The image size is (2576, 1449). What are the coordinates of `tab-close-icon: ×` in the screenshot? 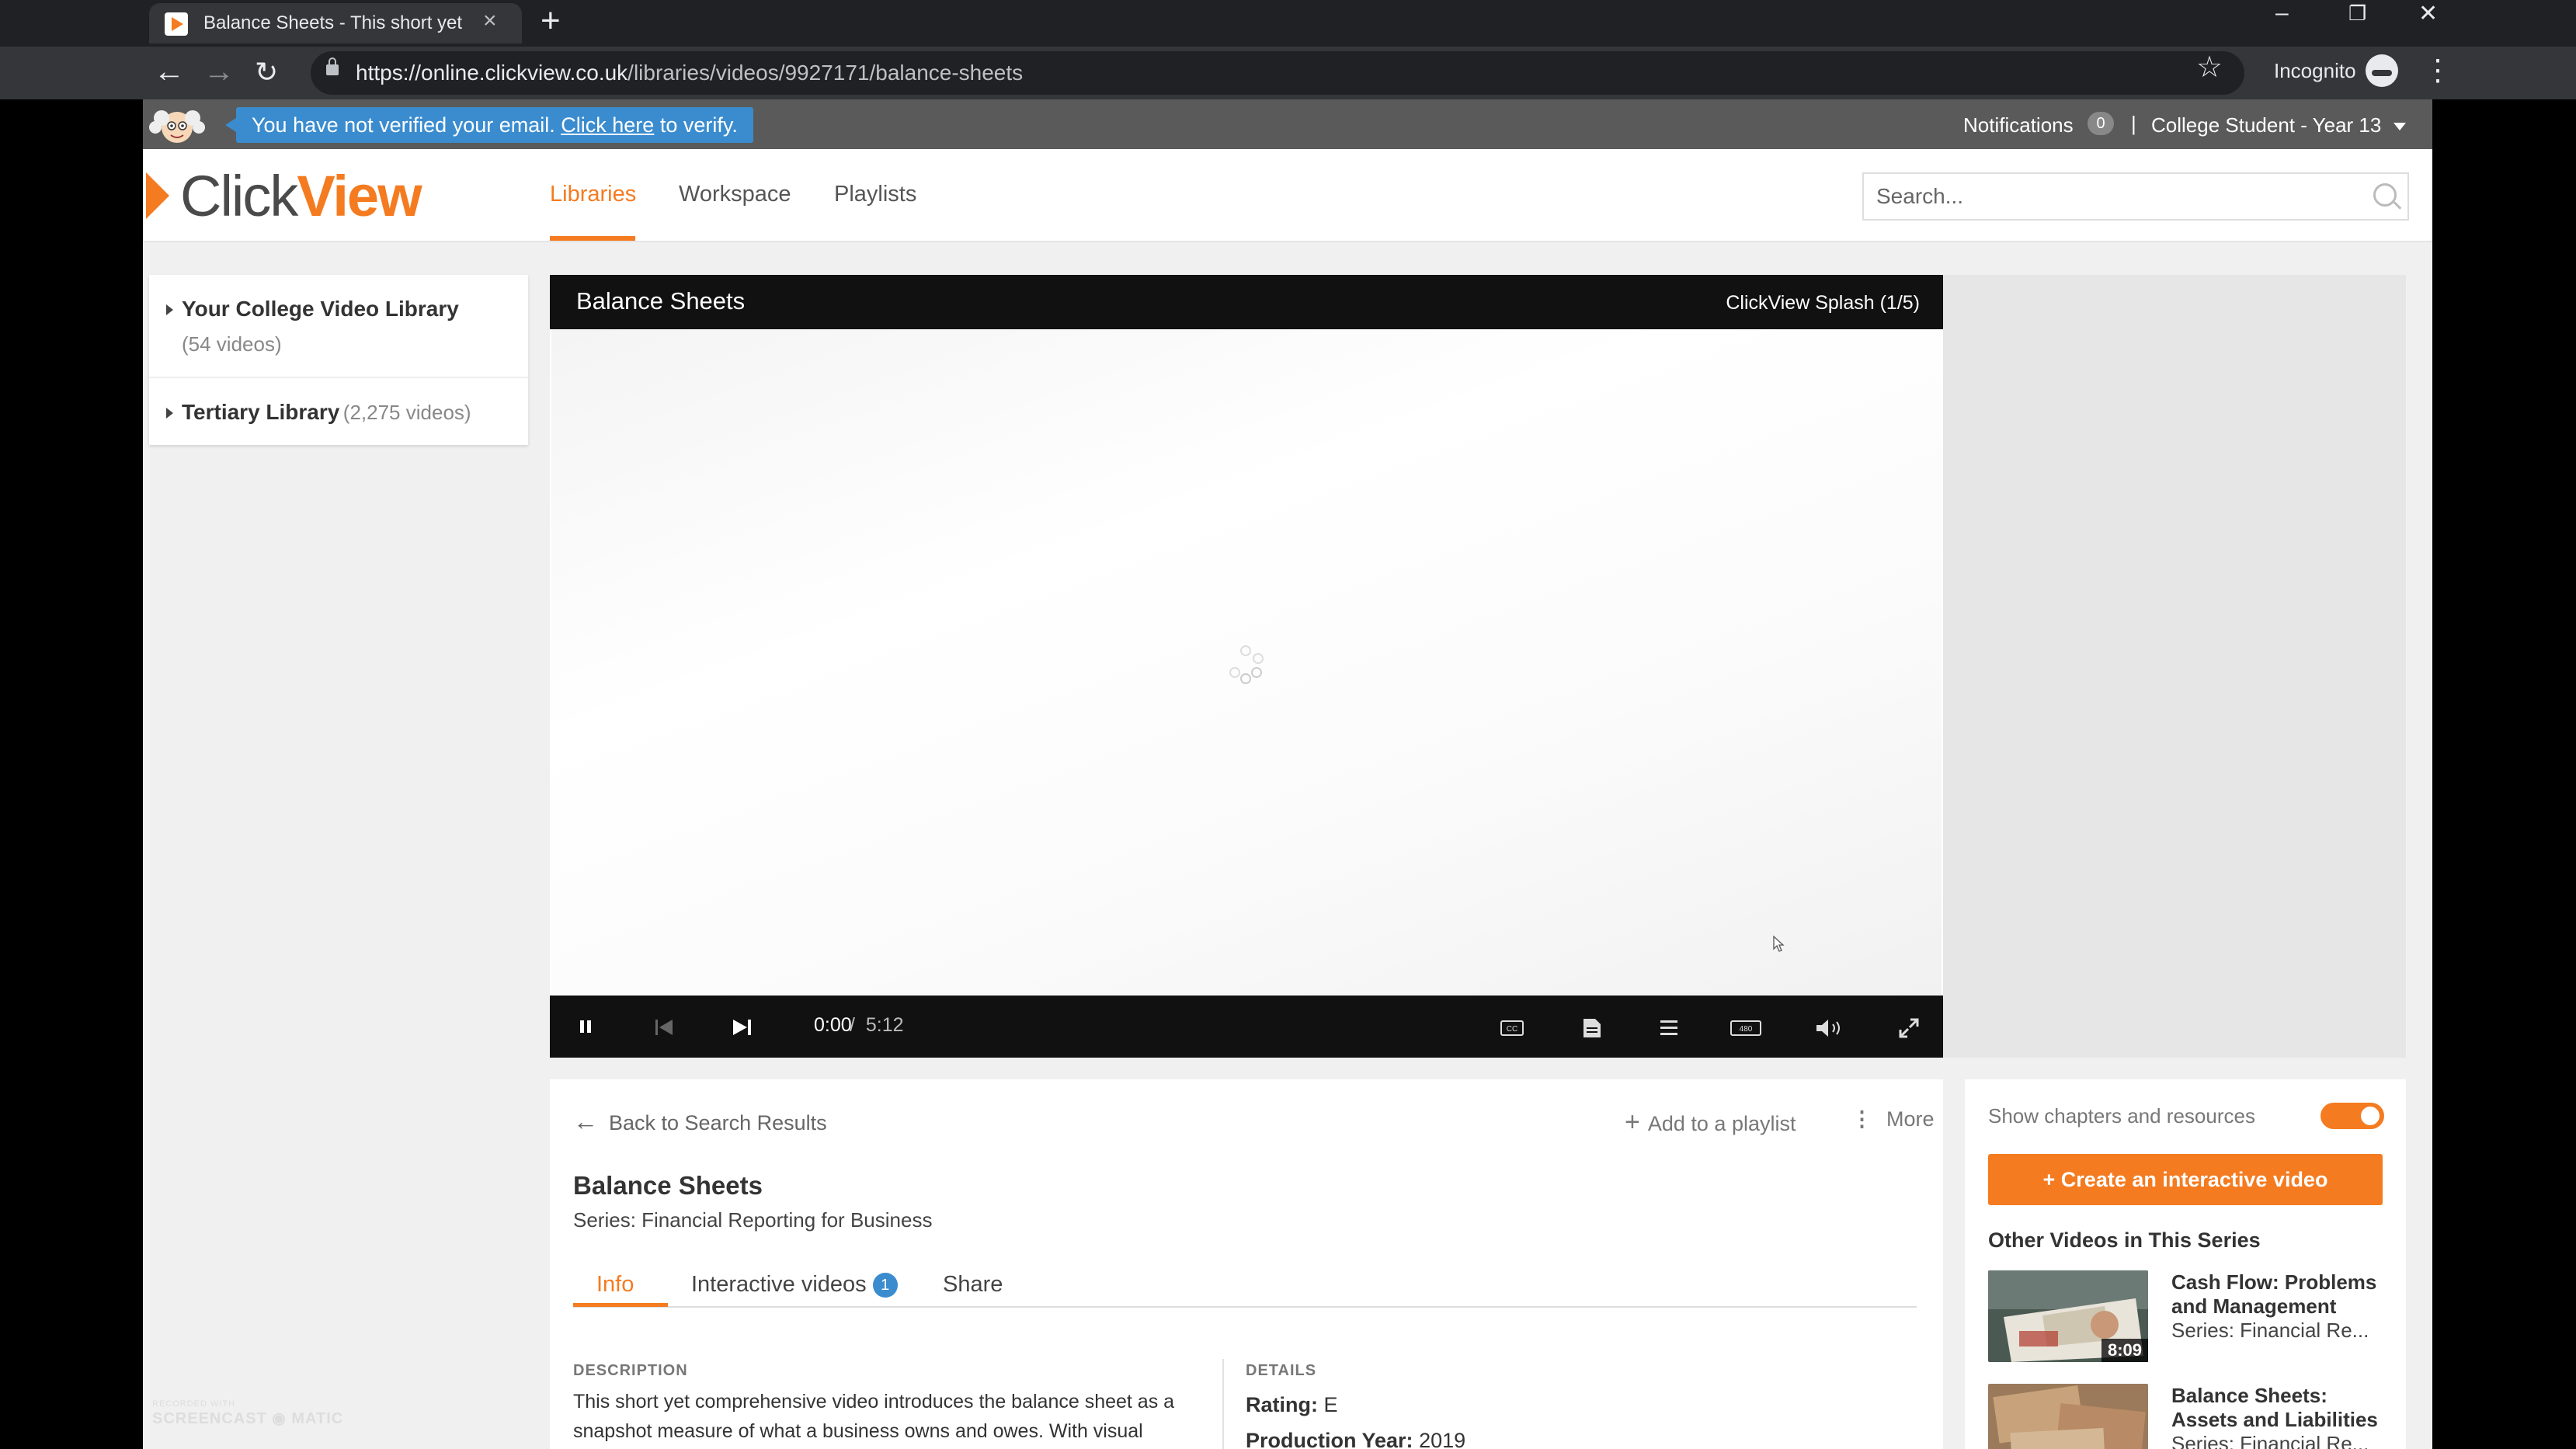 It's located at (490, 21).